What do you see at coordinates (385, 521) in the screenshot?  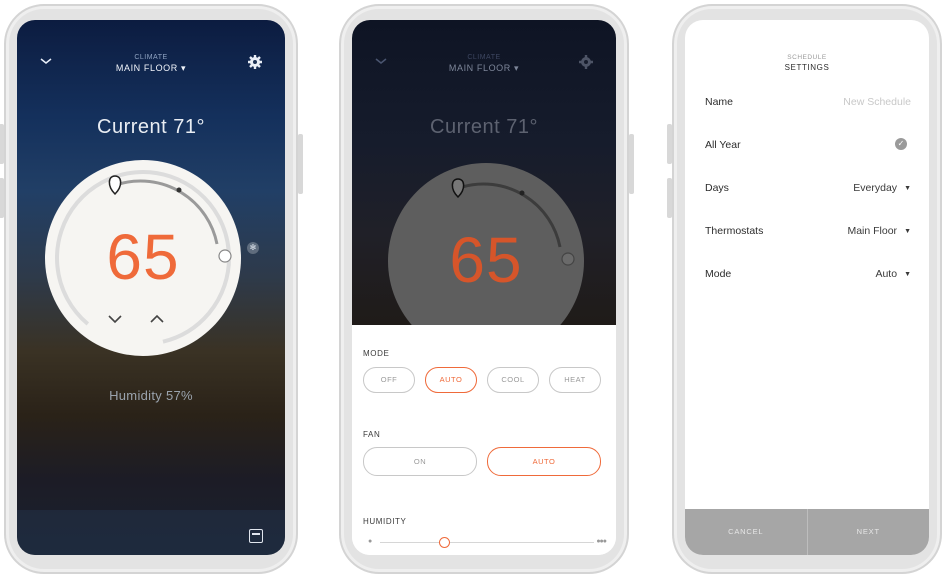 I see `humidity-label: HUMIDITY` at bounding box center [385, 521].